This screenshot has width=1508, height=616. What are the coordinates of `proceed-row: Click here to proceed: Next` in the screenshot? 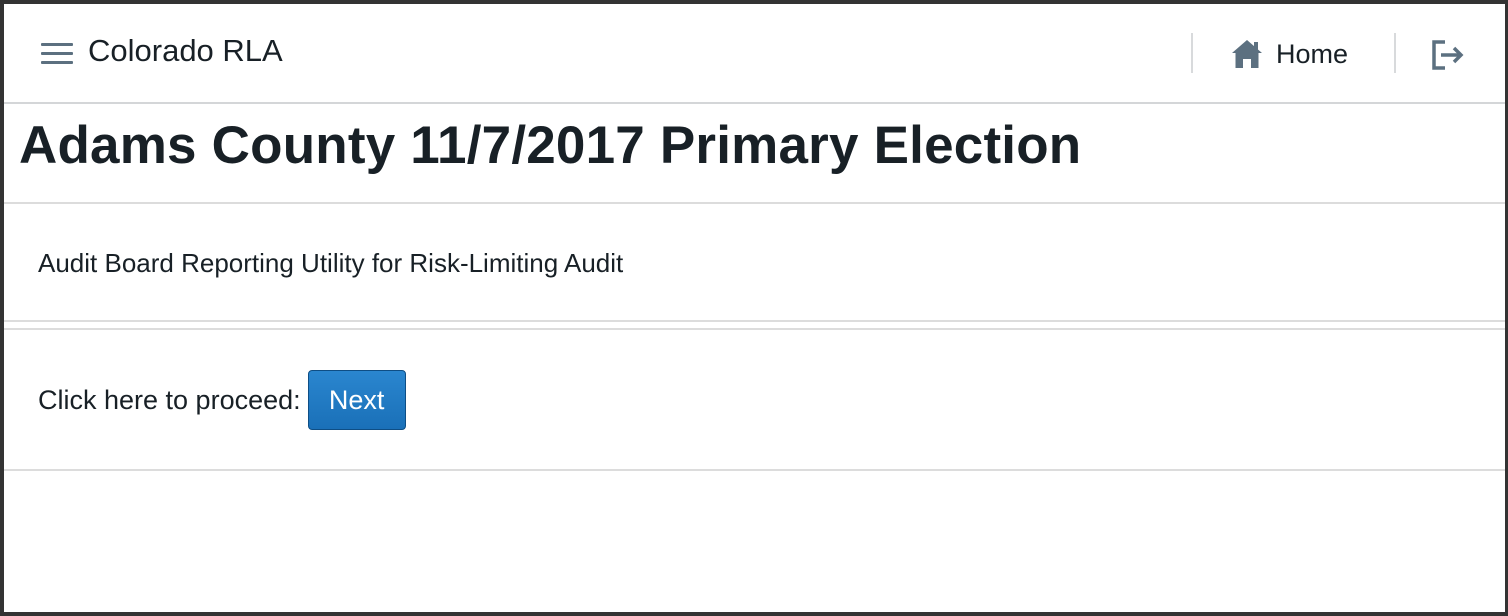 It's located at (222, 400).